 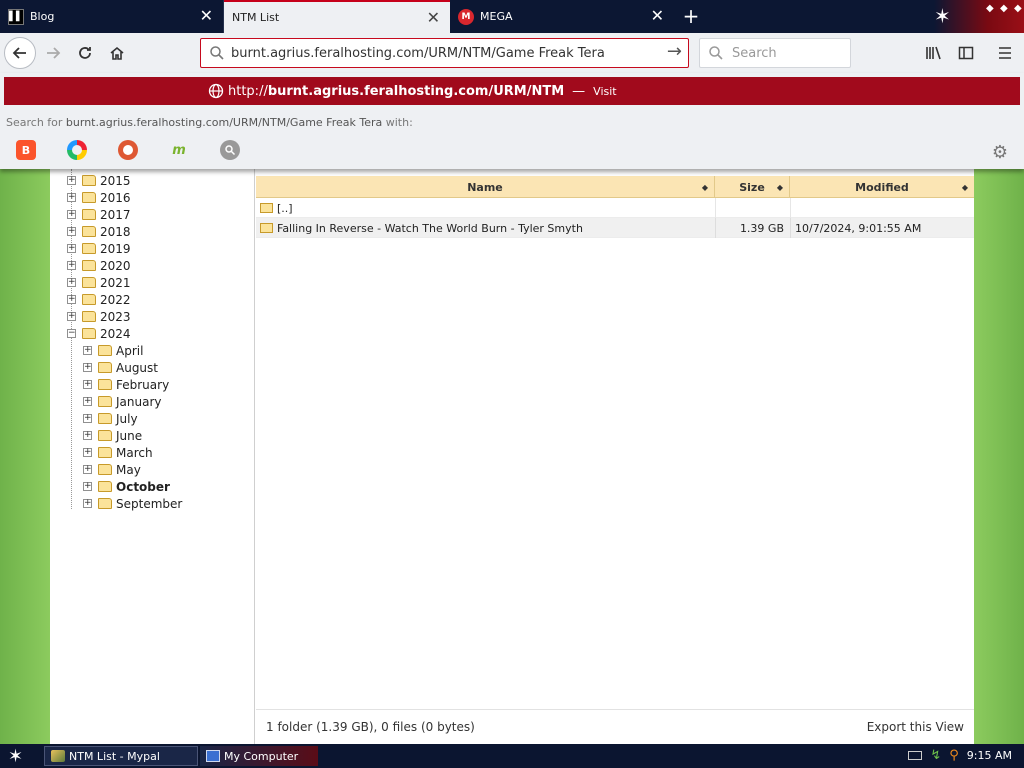 What do you see at coordinates (113, 350) in the screenshot?
I see `tree-item-month: + April` at bounding box center [113, 350].